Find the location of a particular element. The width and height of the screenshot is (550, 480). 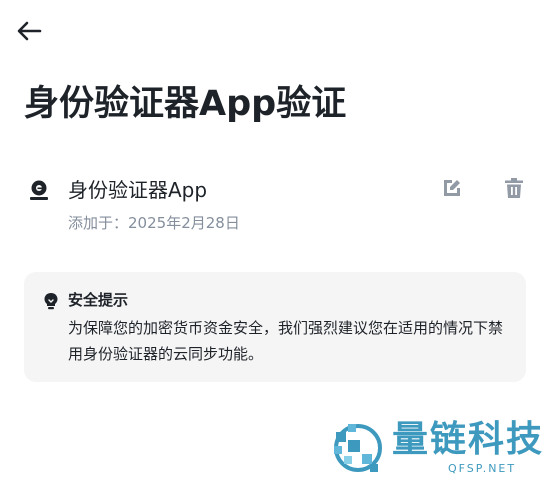

trash-icon is located at coordinates (514, 188).